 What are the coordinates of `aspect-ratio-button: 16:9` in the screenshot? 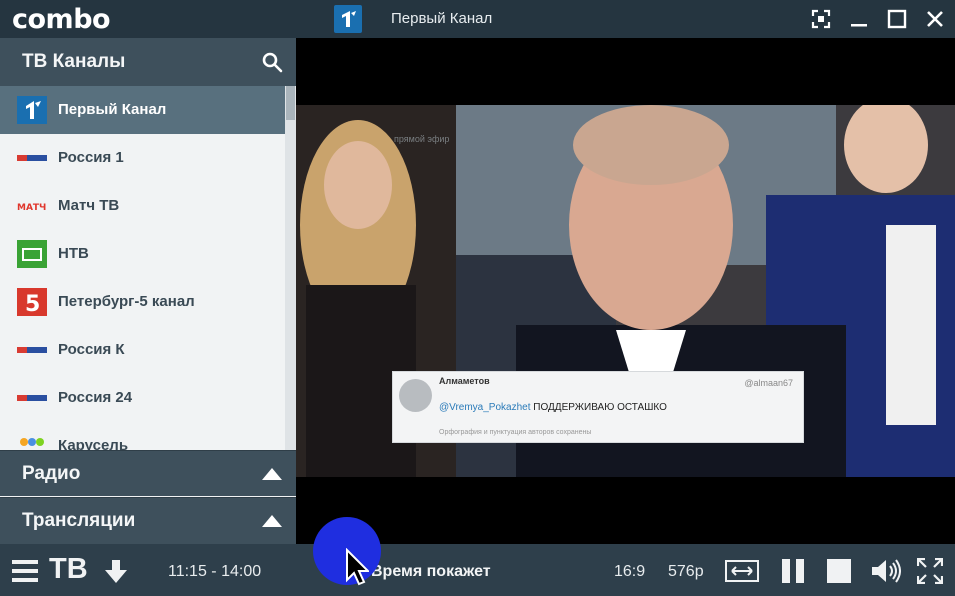 It's located at (629, 572).